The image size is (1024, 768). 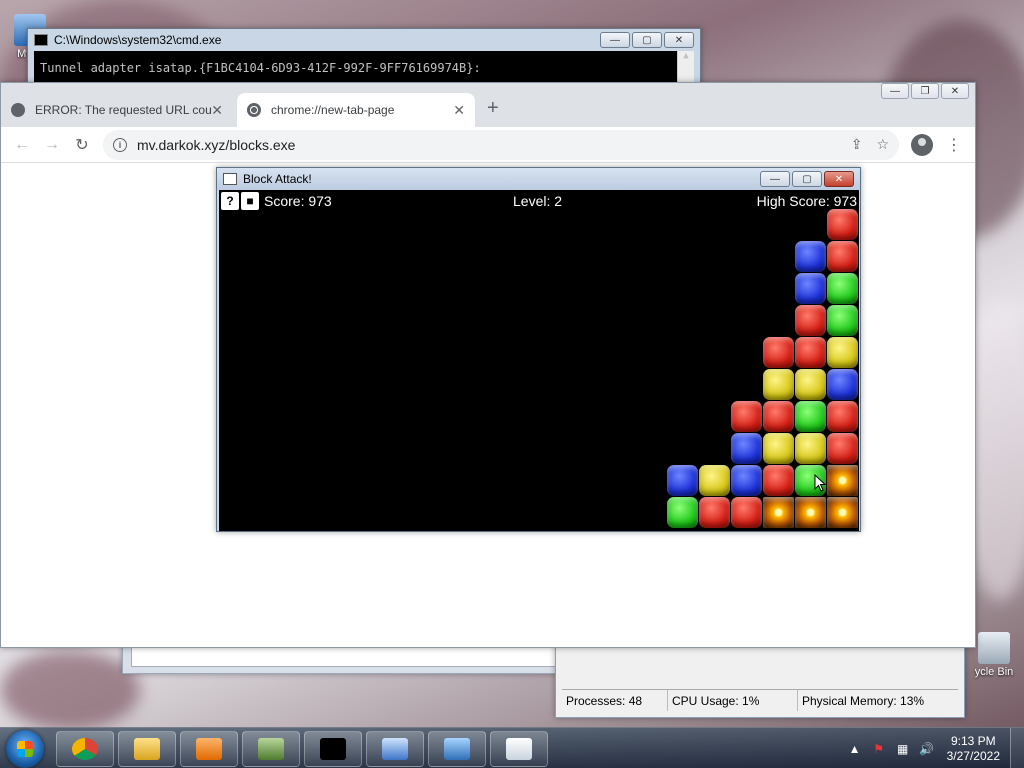 I want to click on back-button: ←, so click(x=22, y=145).